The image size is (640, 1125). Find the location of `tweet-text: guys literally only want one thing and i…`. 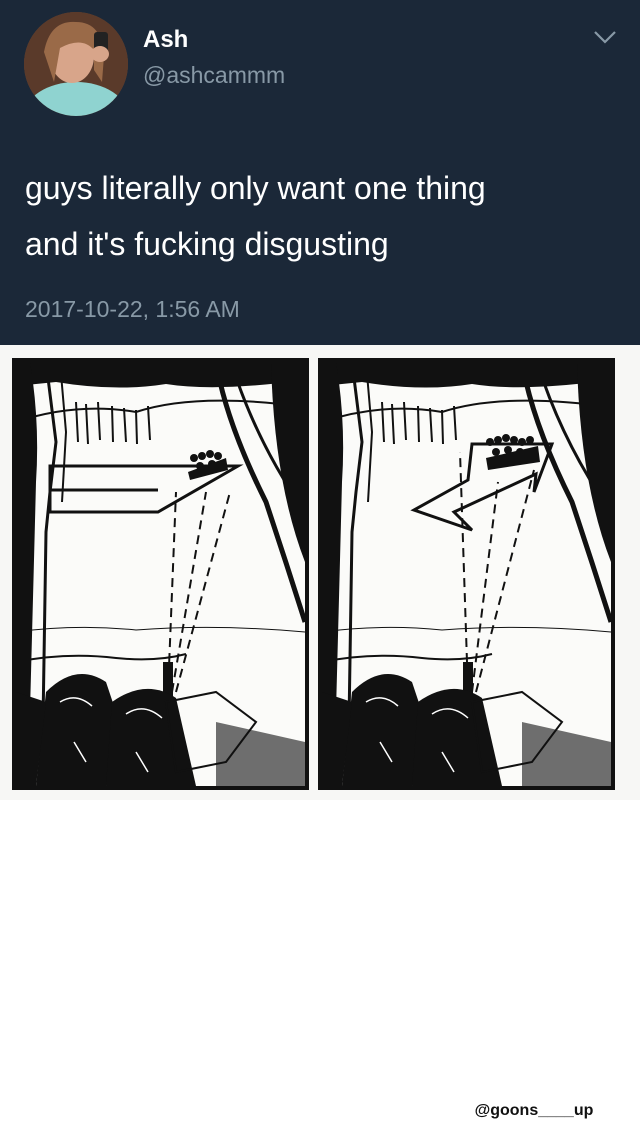

tweet-text: guys literally only want one thing and i… is located at coordinates (325, 216).